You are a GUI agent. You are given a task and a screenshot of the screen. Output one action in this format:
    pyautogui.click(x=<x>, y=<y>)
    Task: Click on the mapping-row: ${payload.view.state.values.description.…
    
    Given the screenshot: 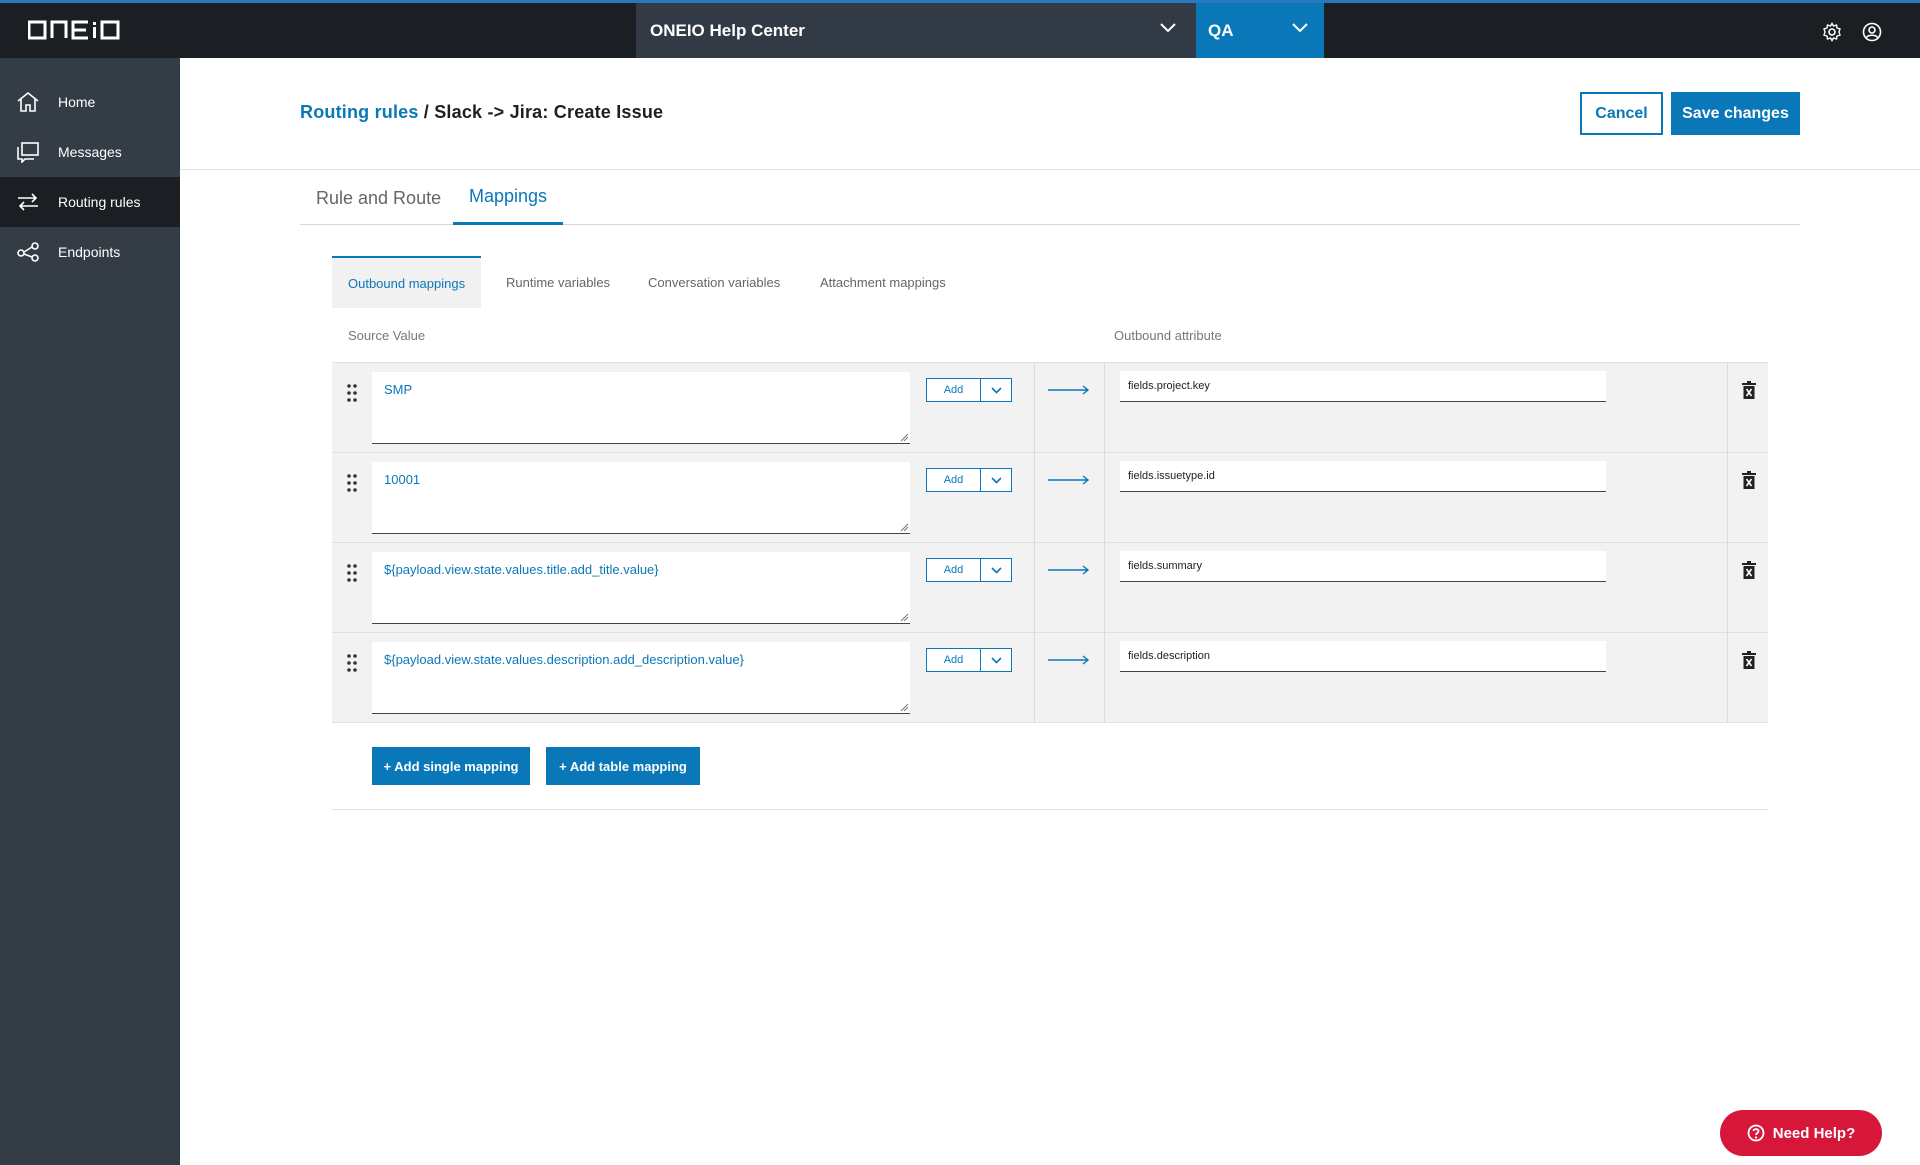 What is the action you would take?
    pyautogui.click(x=1050, y=678)
    